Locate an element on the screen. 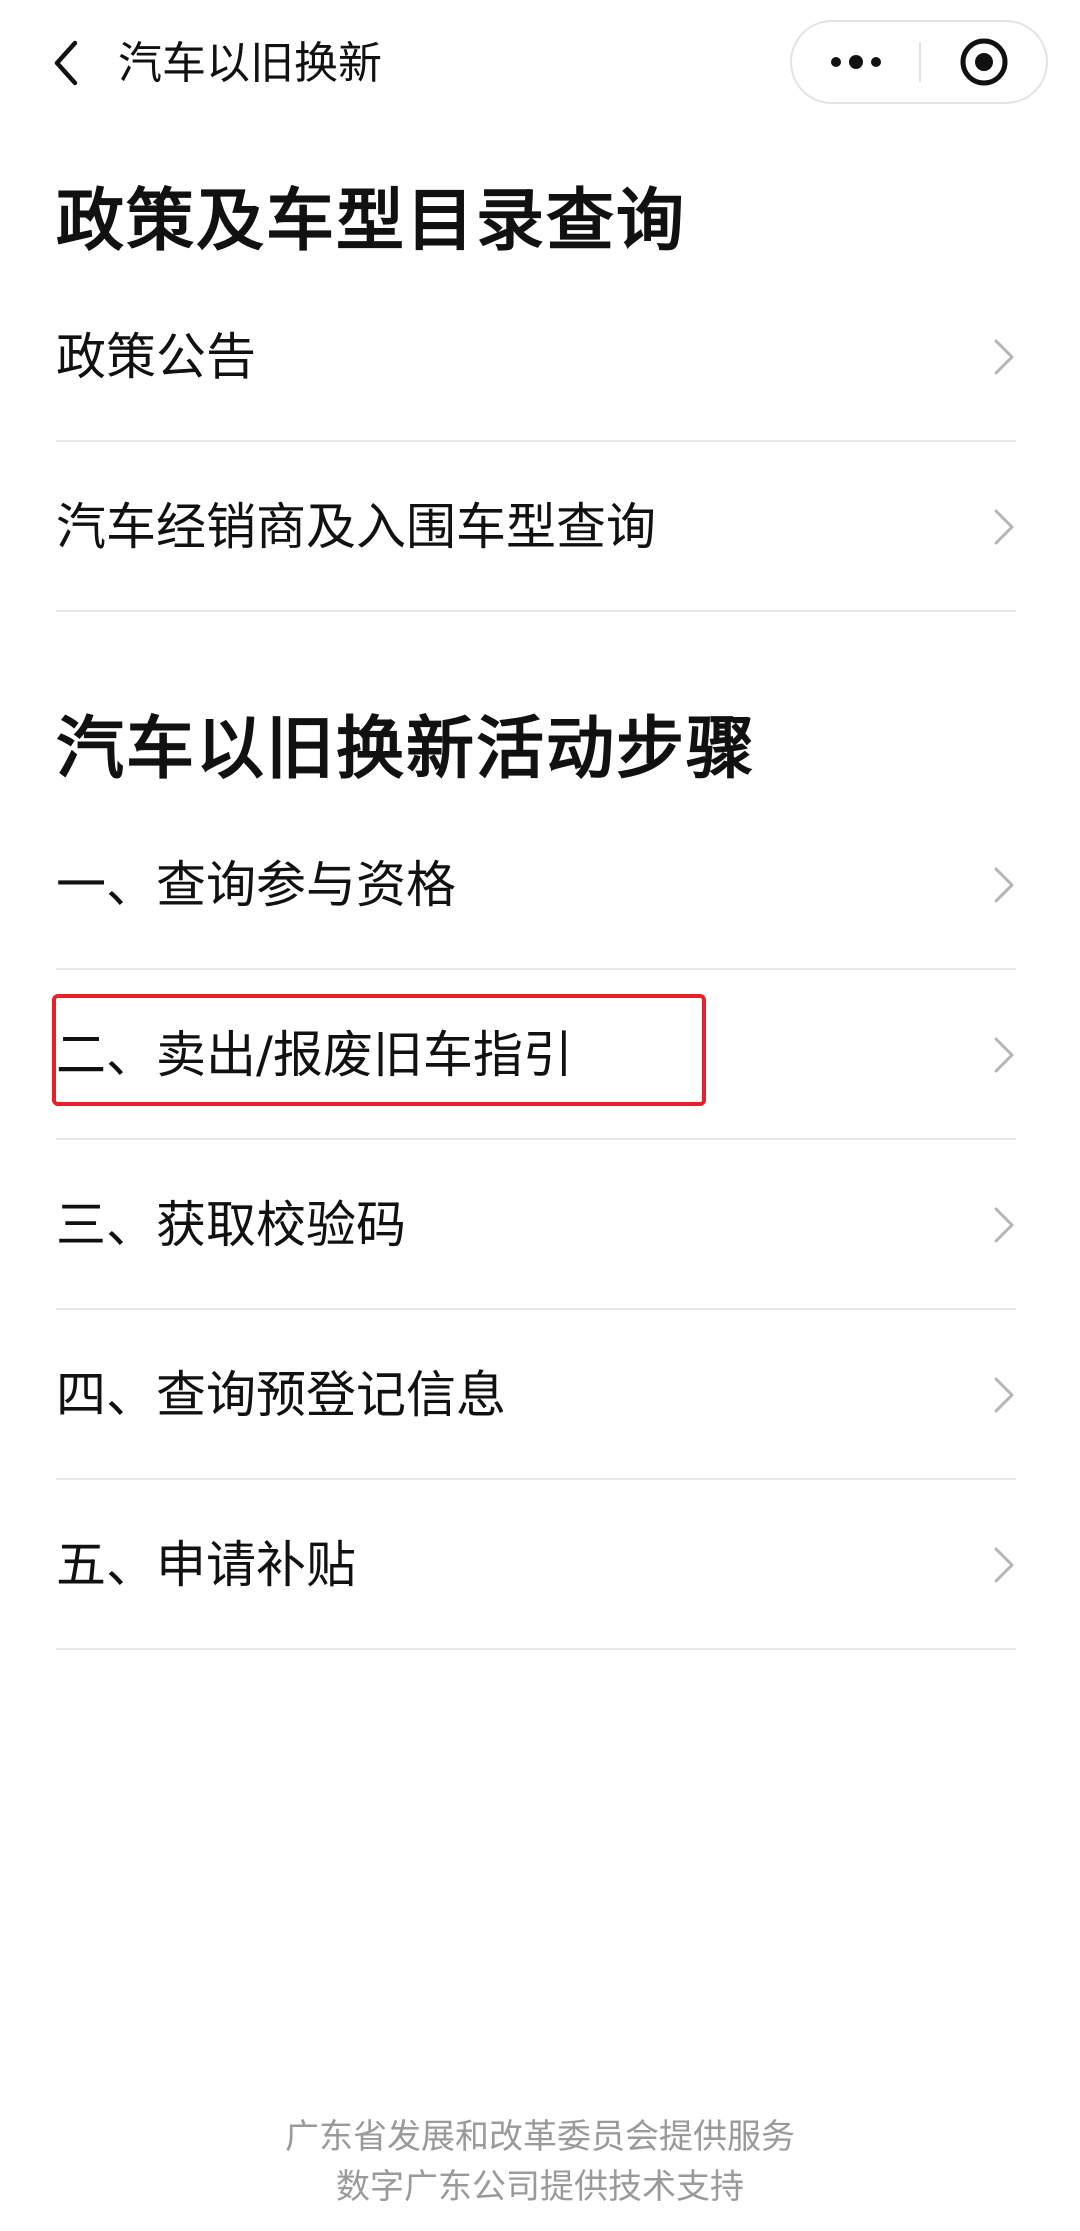 This screenshot has height=2231, width=1080. back-button is located at coordinates (66, 63).